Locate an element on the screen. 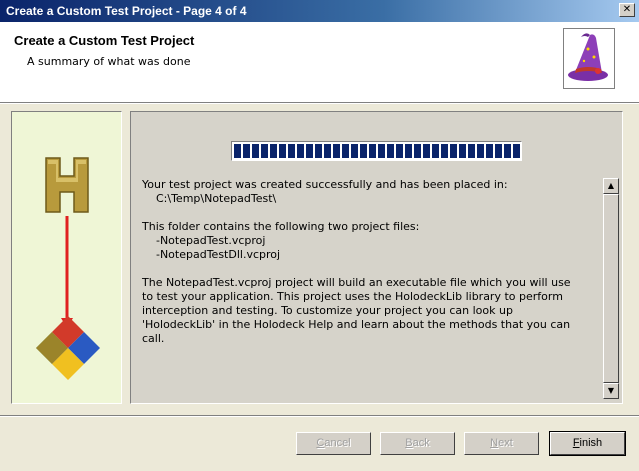 The height and width of the screenshot is (471, 639). page-title: Create a Custom Test Project is located at coordinates (104, 40).